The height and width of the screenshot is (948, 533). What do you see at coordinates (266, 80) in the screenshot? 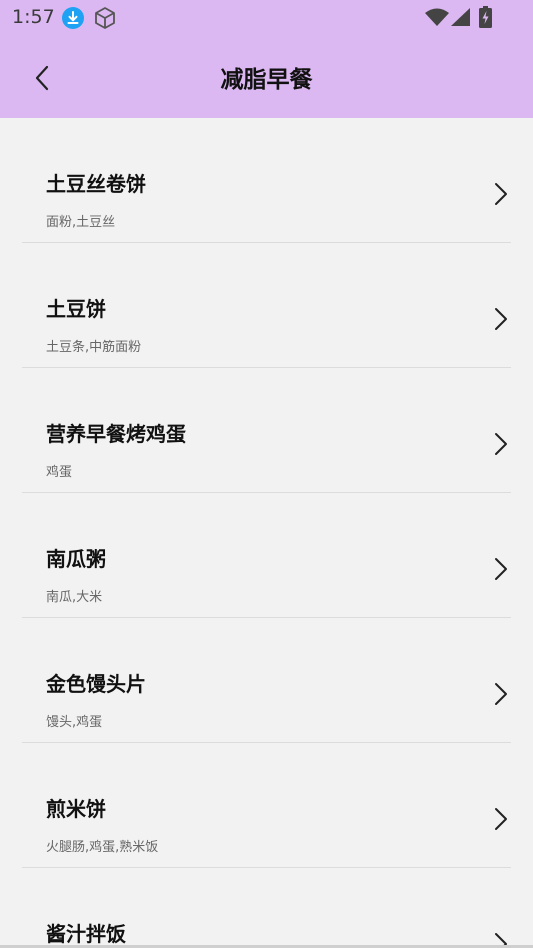
I see `page-title: 减脂早餐` at bounding box center [266, 80].